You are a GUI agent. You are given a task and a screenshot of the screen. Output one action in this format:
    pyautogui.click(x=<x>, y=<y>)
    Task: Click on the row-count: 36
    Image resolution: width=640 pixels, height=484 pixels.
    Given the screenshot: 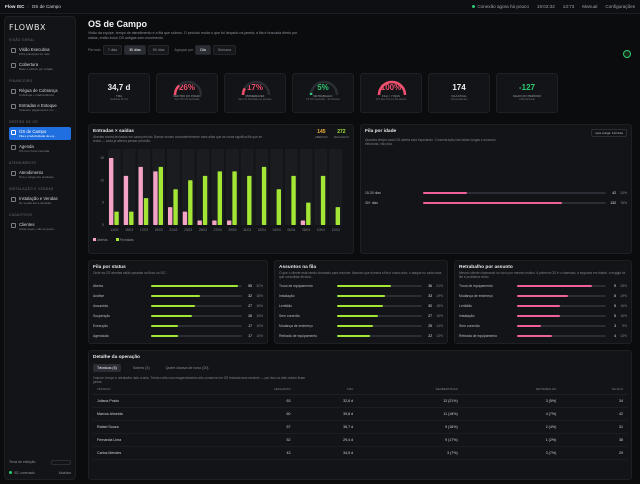 What is the action you would take?
    pyautogui.click(x=430, y=286)
    